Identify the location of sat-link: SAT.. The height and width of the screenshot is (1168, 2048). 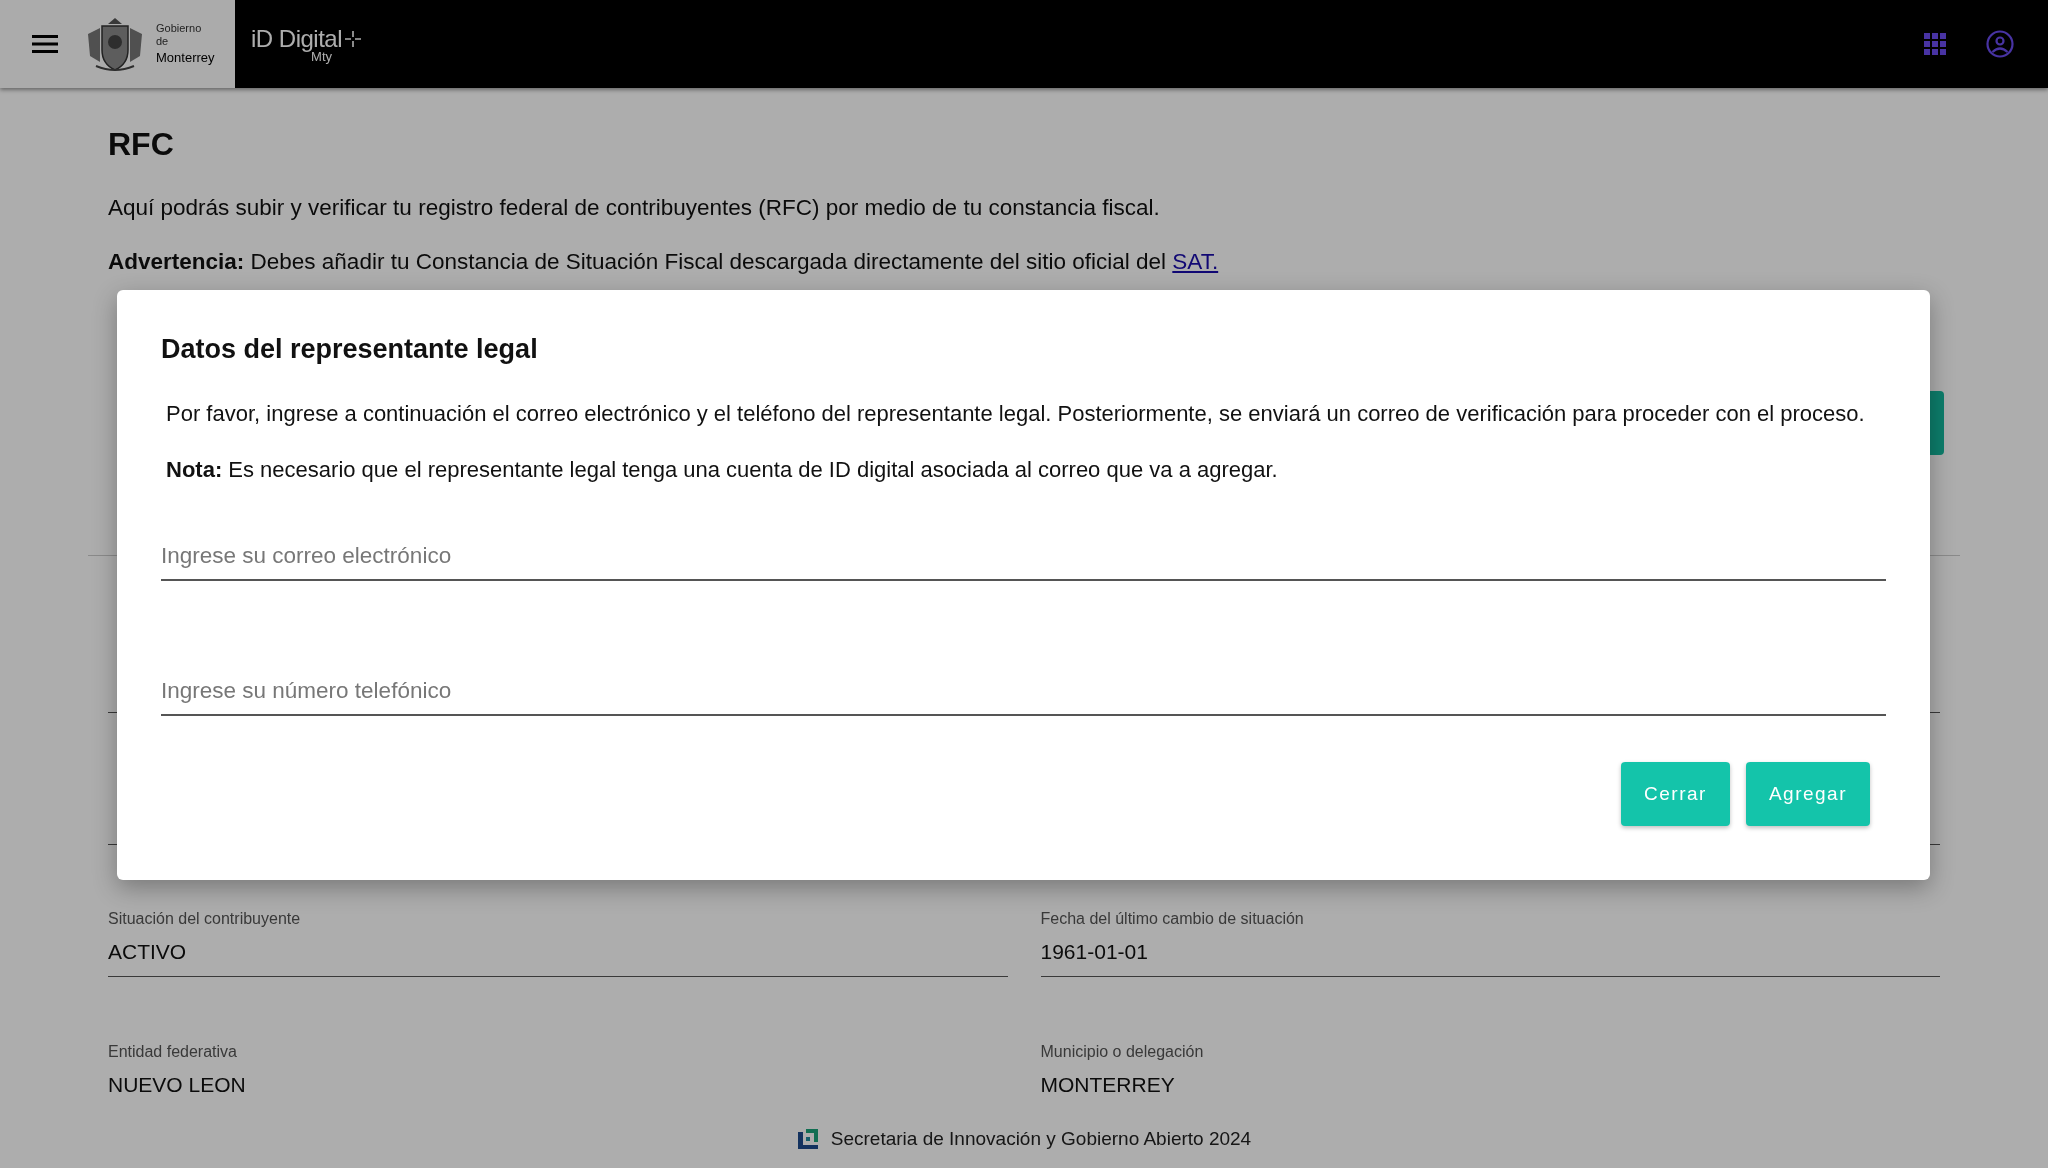
(1195, 261).